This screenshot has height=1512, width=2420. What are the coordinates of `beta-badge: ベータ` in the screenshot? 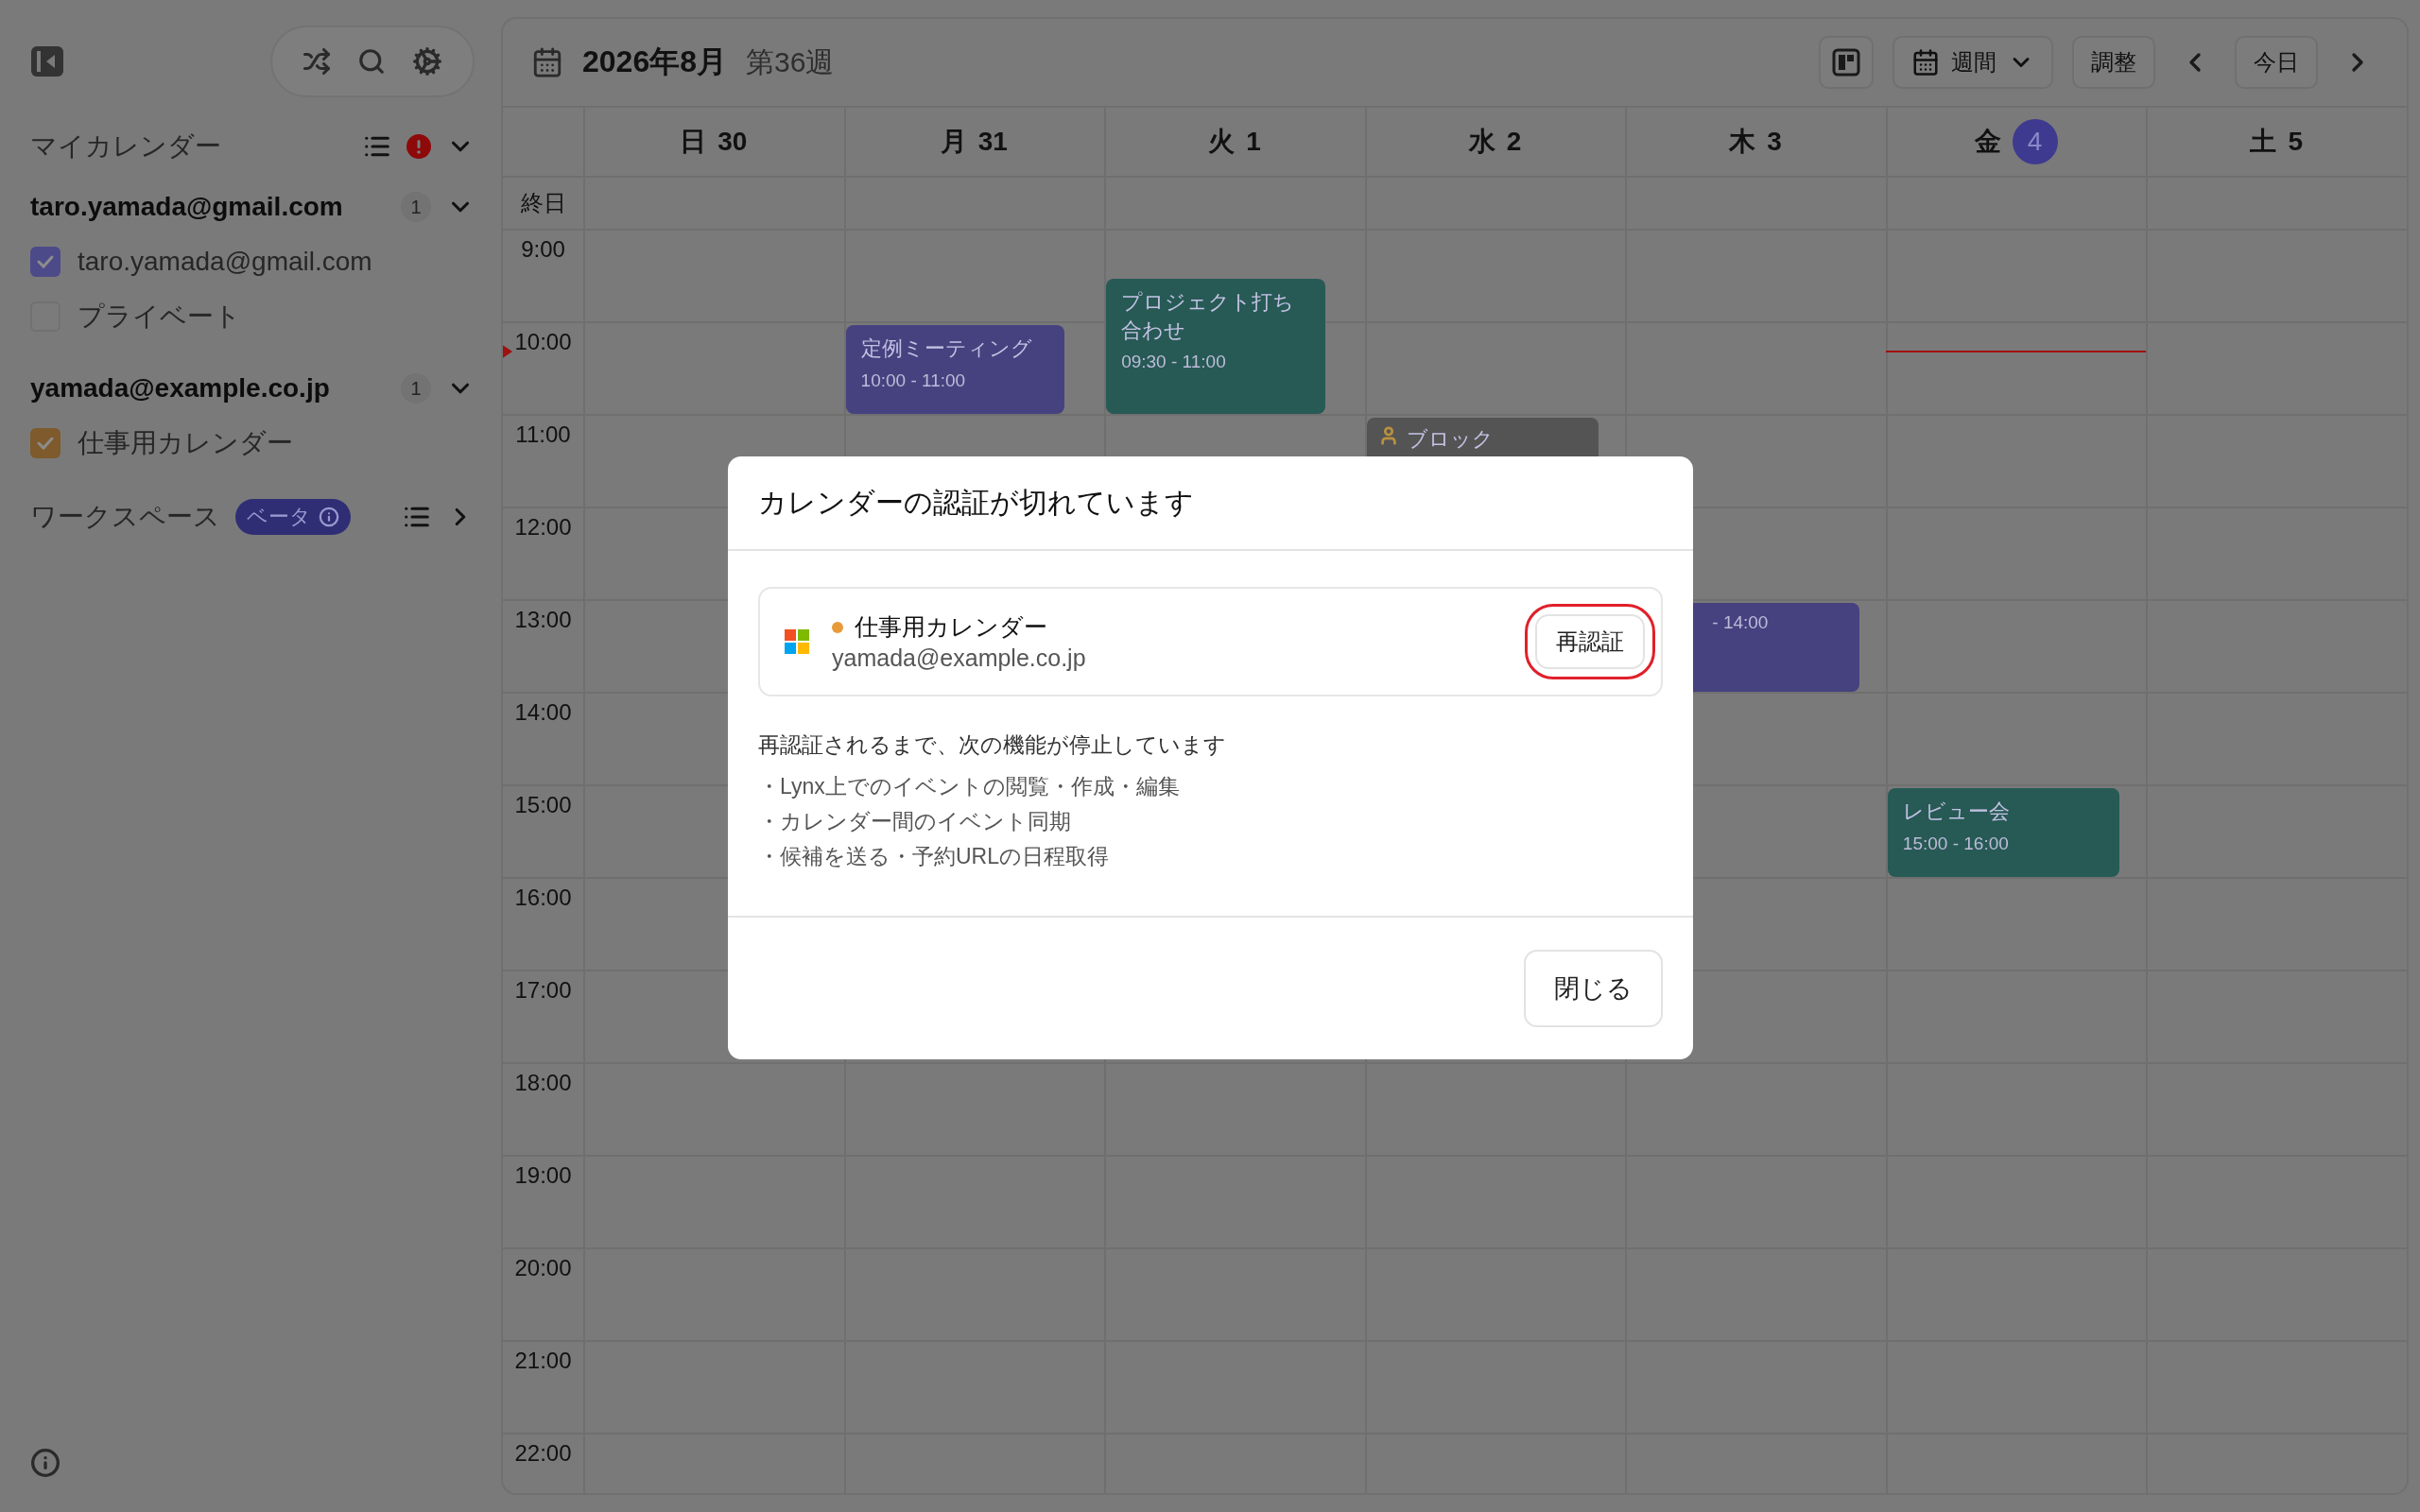 It's located at (293, 517).